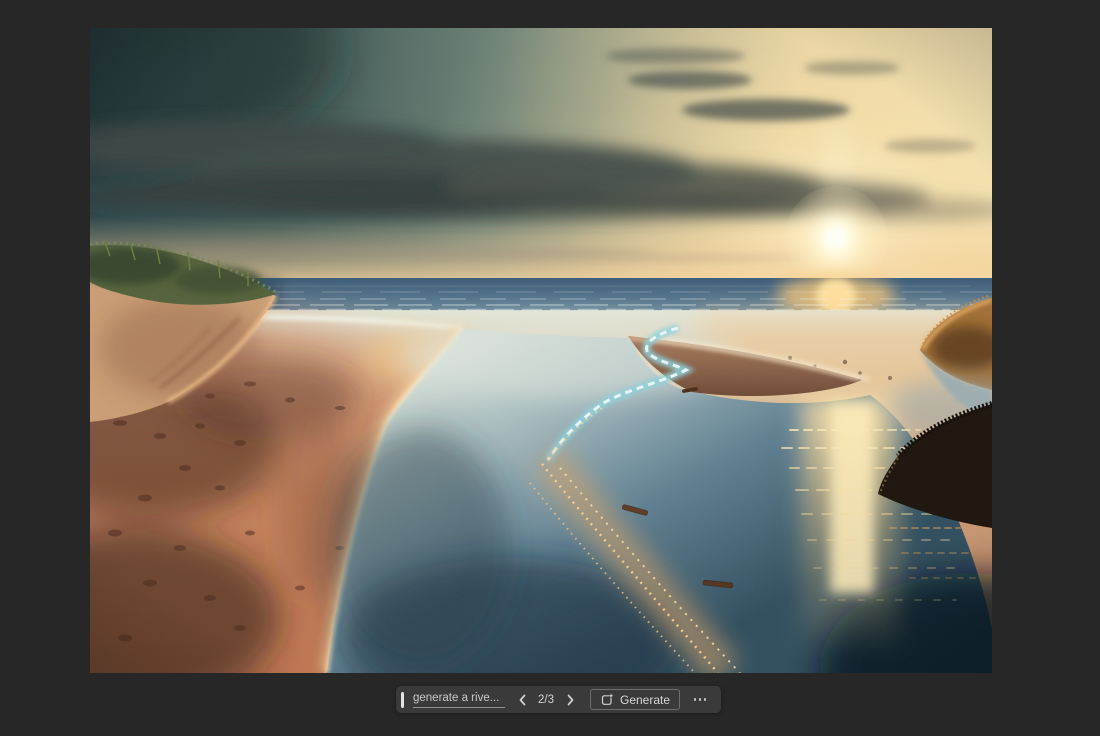 The height and width of the screenshot is (736, 1100). I want to click on ellipsis-icon, so click(700, 699).